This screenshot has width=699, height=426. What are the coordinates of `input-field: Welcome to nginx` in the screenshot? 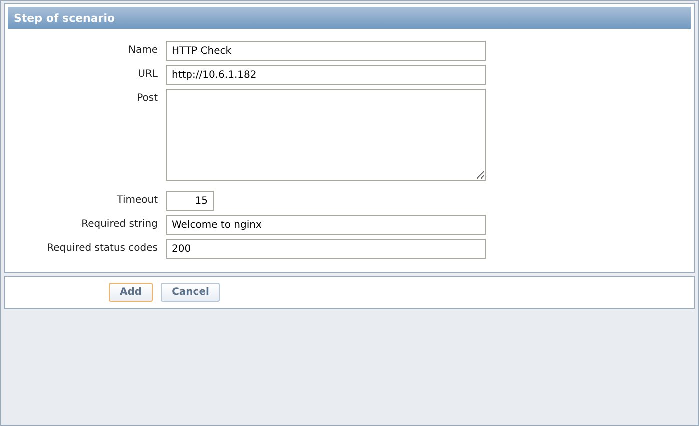 It's located at (326, 225).